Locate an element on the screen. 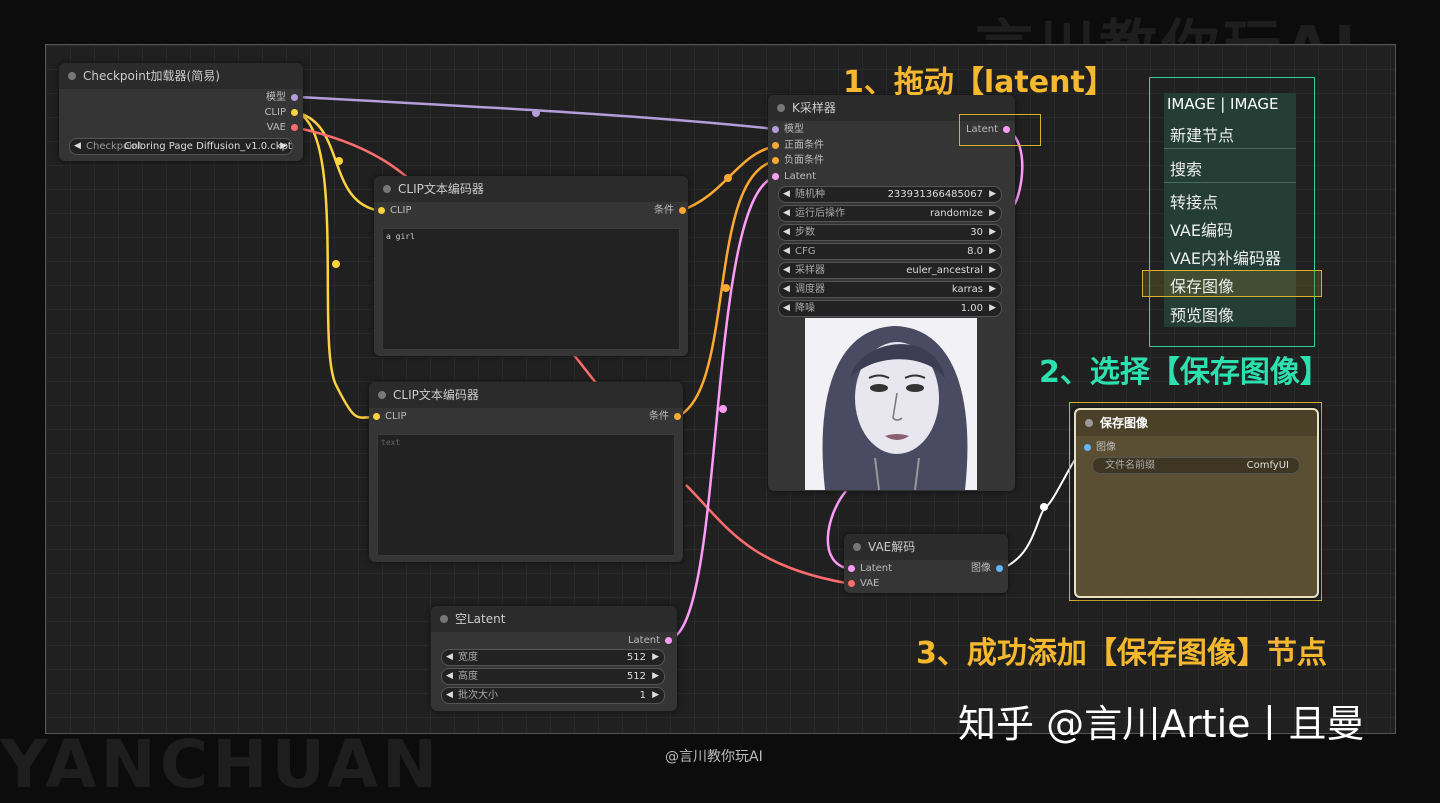 The width and height of the screenshot is (1440, 803). empty-latent-node: 空Latent Latent ◀ 宽度 512 ▶ ◀ 高度 512 ▶ ◀ 批次大小 1 ▶ is located at coordinates (554, 658).